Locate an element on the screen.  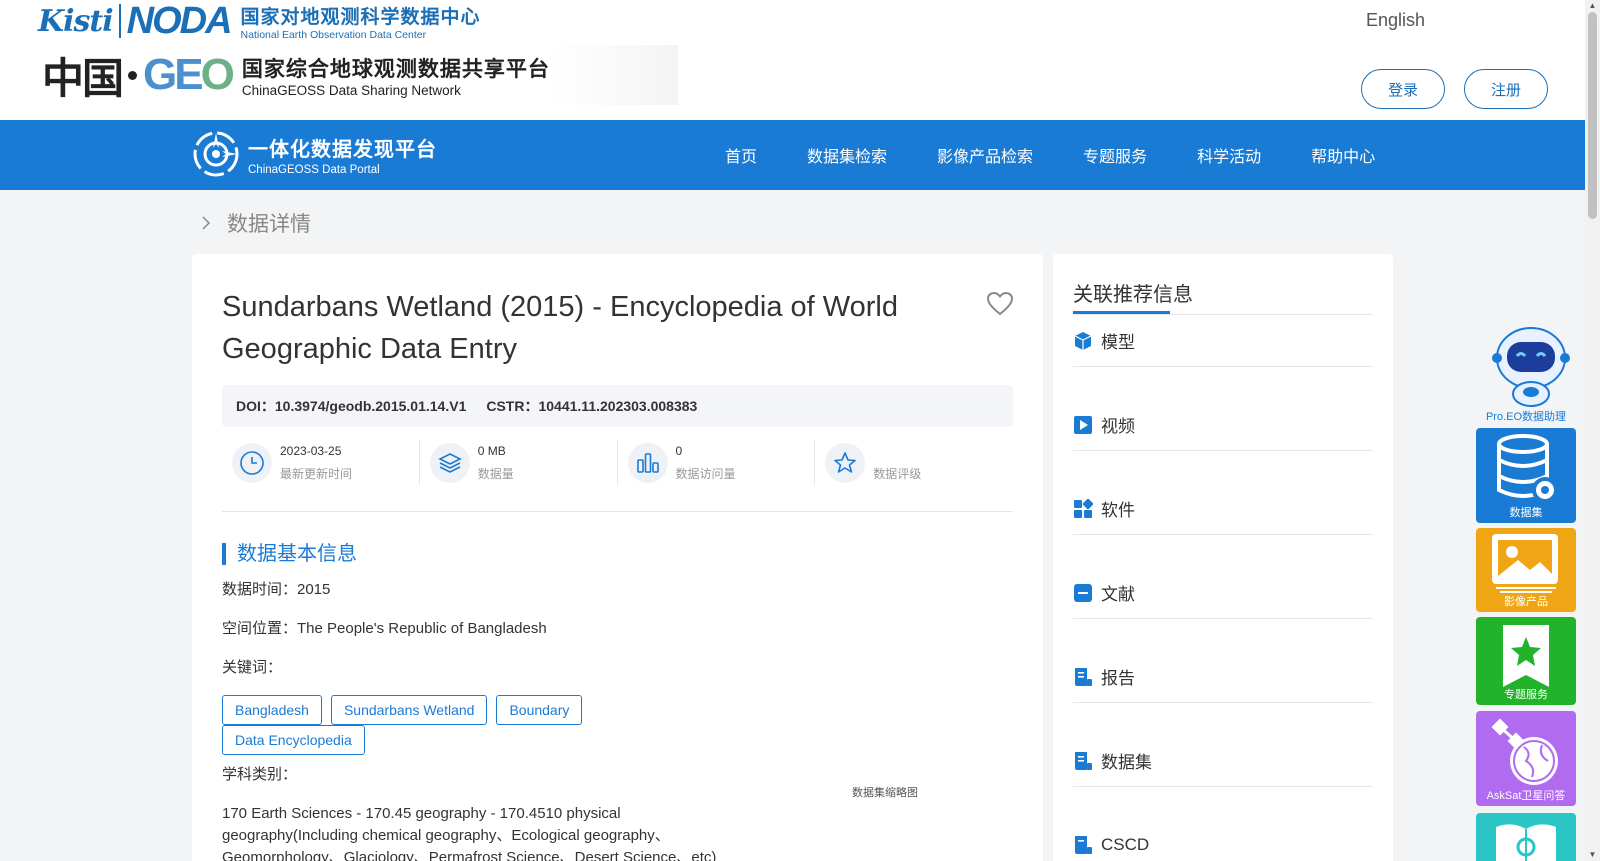
related-item-dataset: 数据集 is located at coordinates (1223, 761).